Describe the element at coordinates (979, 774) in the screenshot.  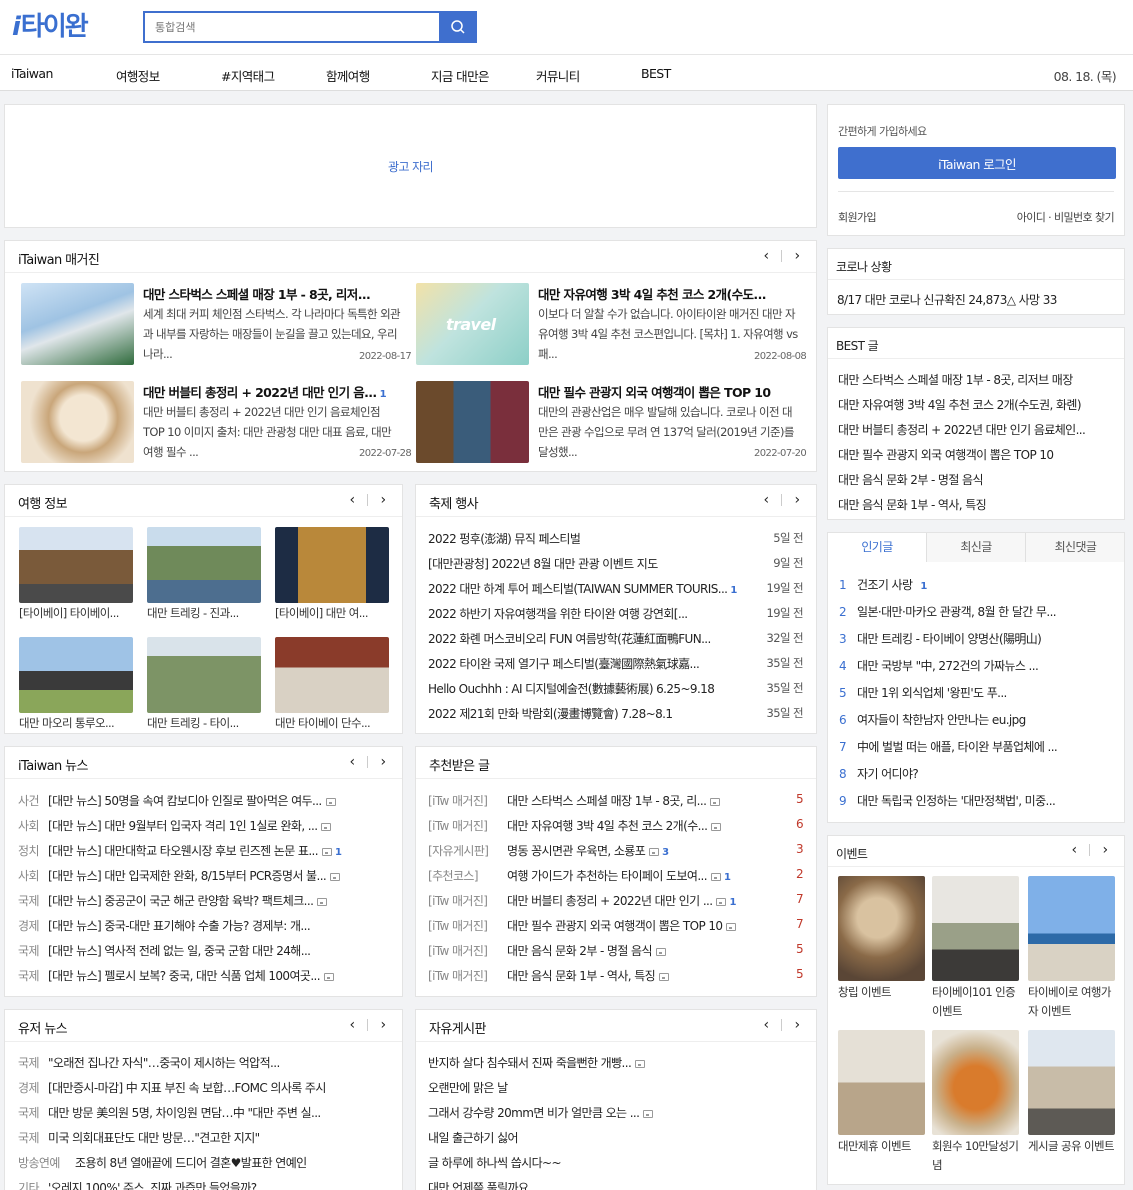
I see `ranking-item: 8 자기 어디야?` at that location.